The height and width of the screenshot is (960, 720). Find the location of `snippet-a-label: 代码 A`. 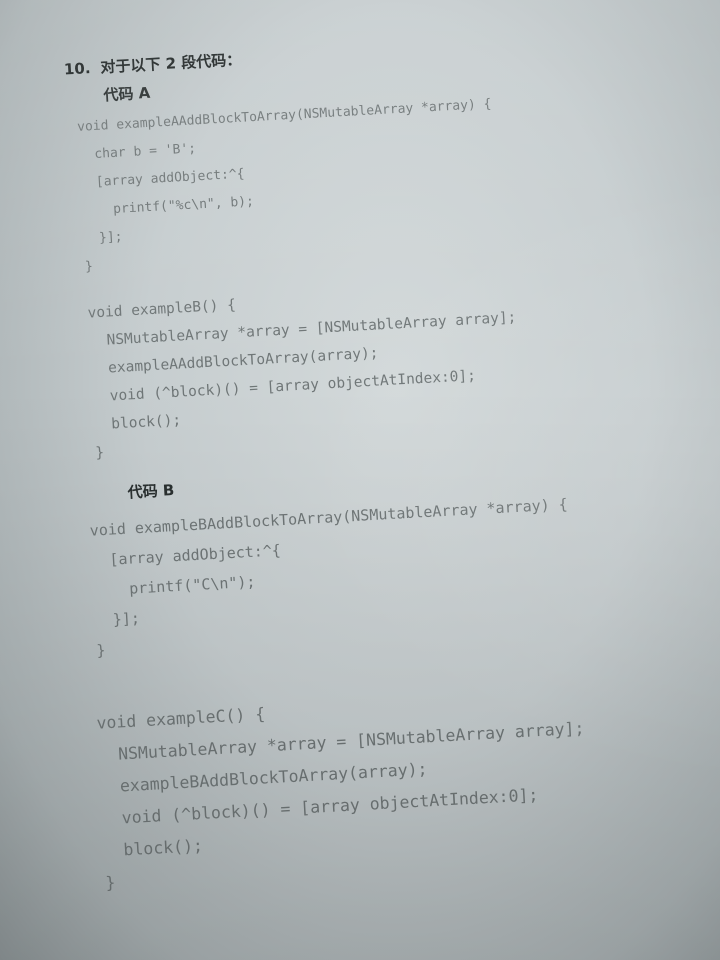

snippet-a-label: 代码 A is located at coordinates (126, 94).